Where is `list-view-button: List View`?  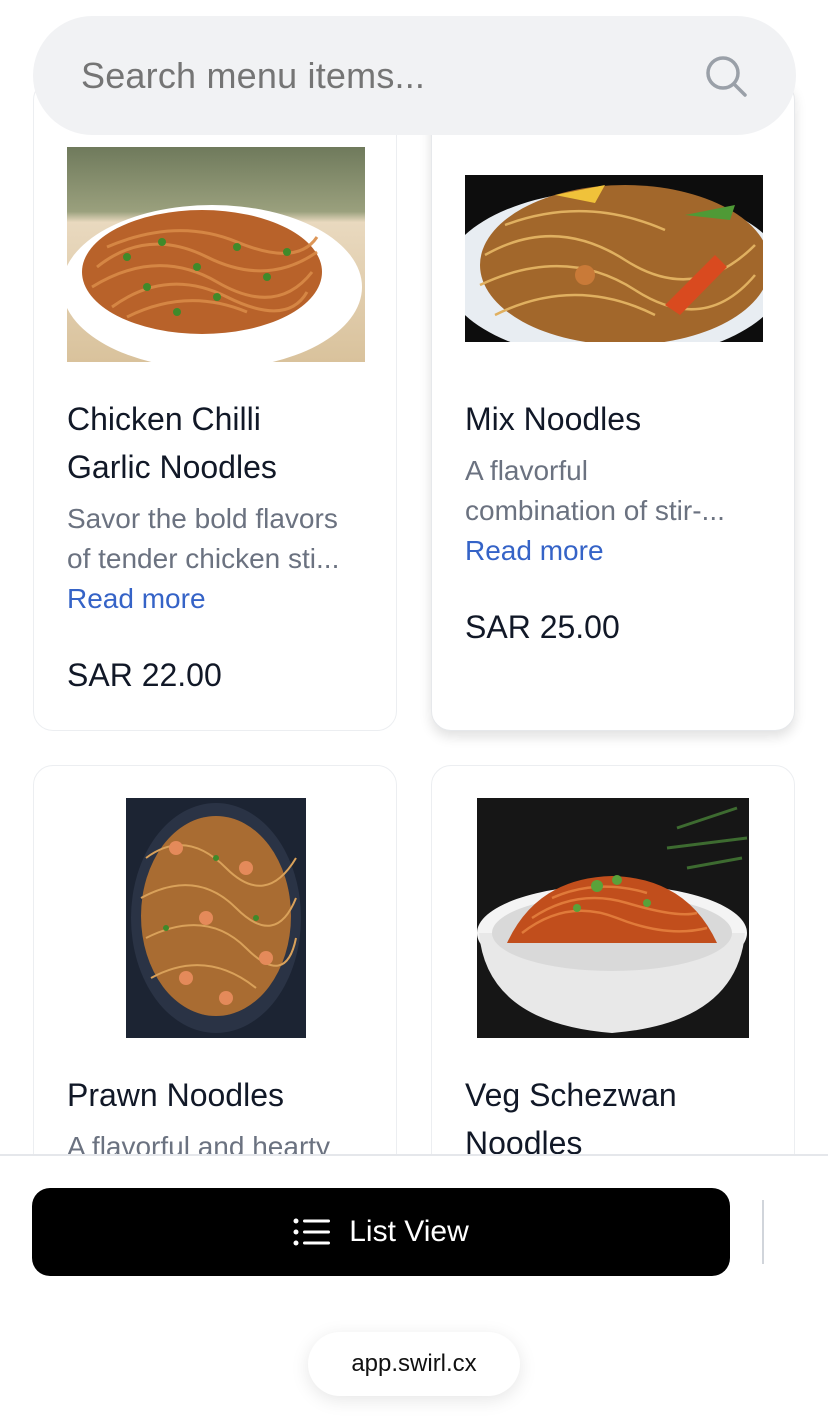 list-view-button: List View is located at coordinates (381, 1232).